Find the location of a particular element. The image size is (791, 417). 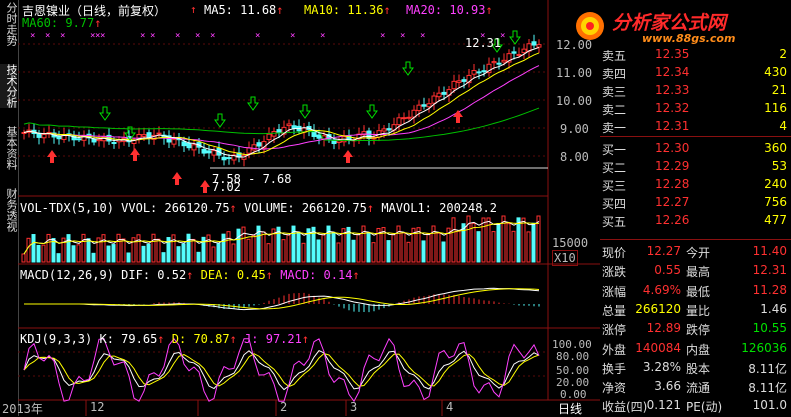

quote-stat-row: 涨停 12.89 跌停 10.55 is located at coordinates (695, 328).